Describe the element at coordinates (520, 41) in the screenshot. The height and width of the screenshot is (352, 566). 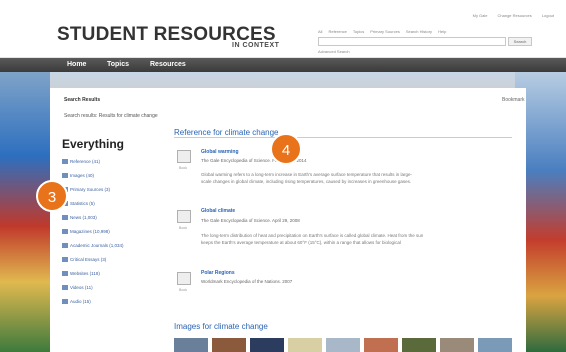
I see `search-button: Search` at that location.